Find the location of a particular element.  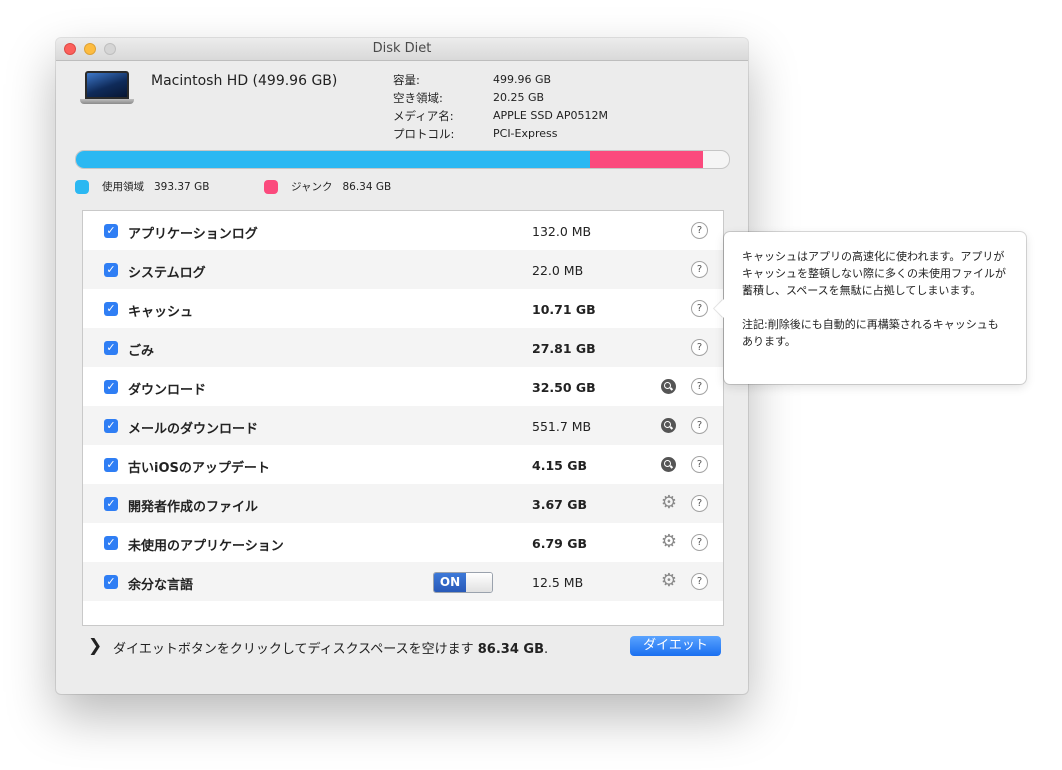

legend-junk: ジャンク 86.34 GB is located at coordinates (327, 186).